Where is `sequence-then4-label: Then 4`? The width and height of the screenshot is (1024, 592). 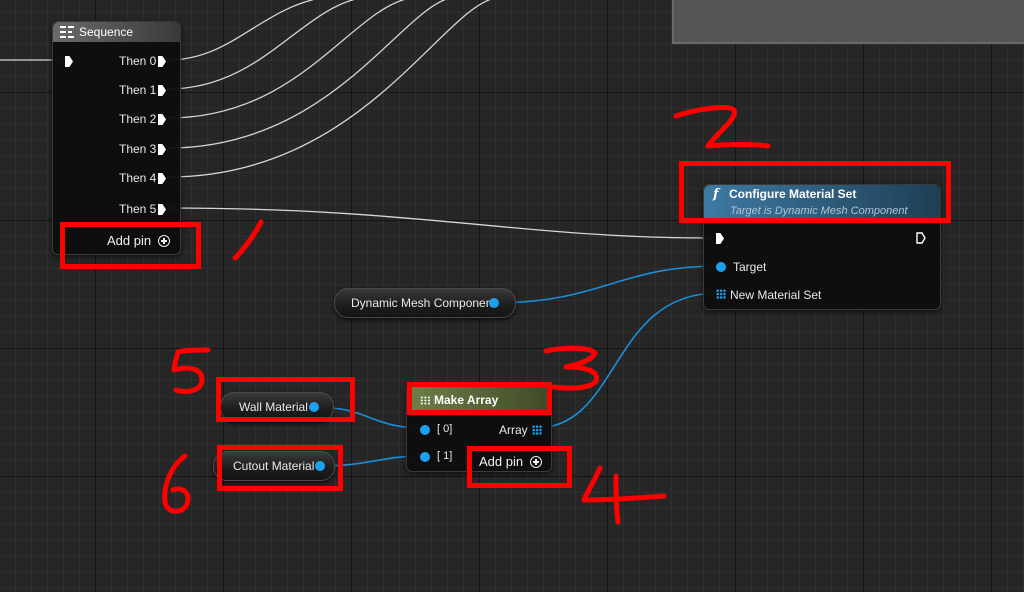
sequence-then4-label: Then 4 is located at coordinates (138, 178).